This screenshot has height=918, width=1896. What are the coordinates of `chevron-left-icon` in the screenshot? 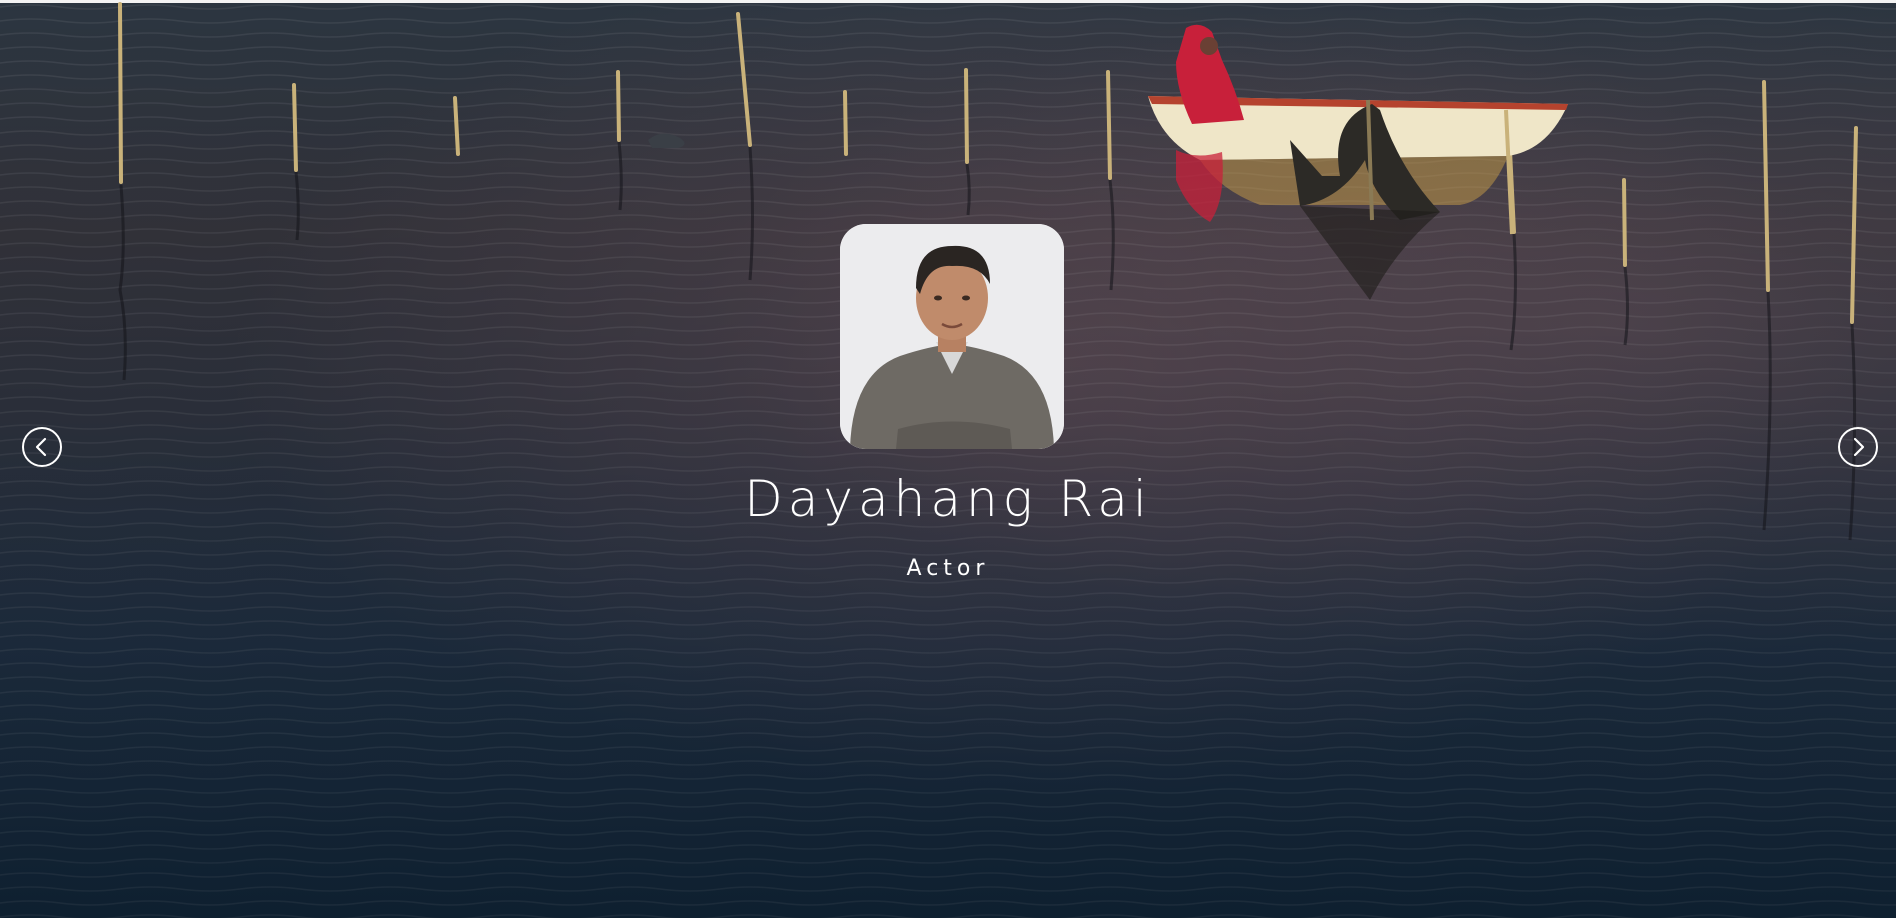 It's located at (41, 447).